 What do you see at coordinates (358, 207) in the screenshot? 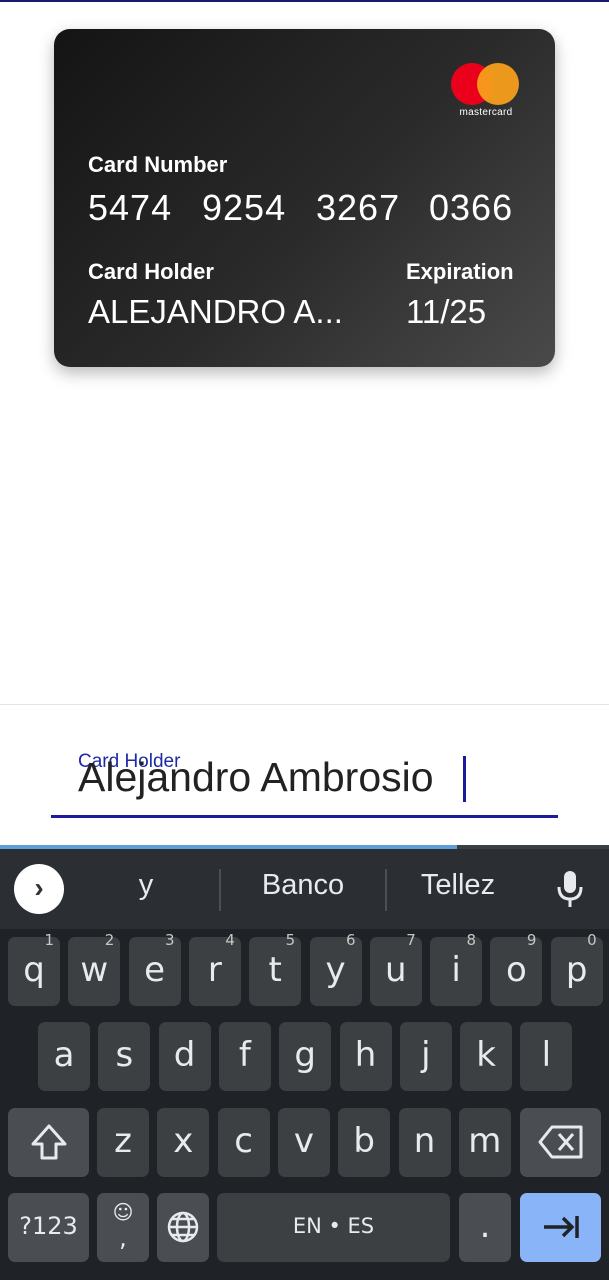
I see `card-number-group: 3267` at bounding box center [358, 207].